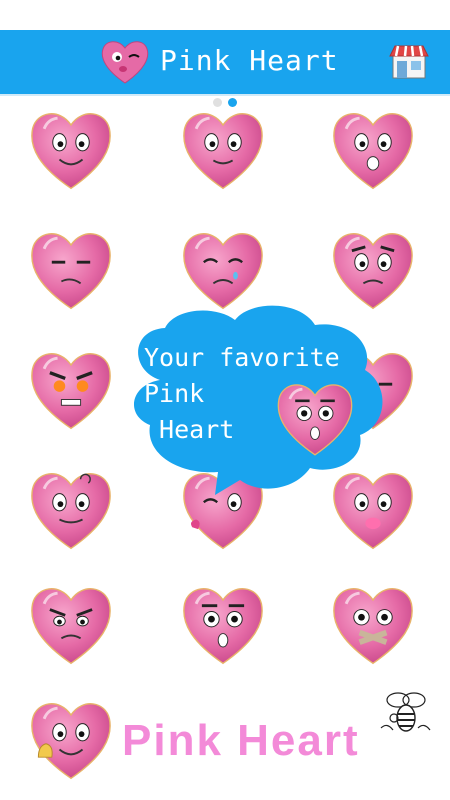 The width and height of the screenshot is (450, 800). I want to click on shocked-heart-sticker, so click(373, 148).